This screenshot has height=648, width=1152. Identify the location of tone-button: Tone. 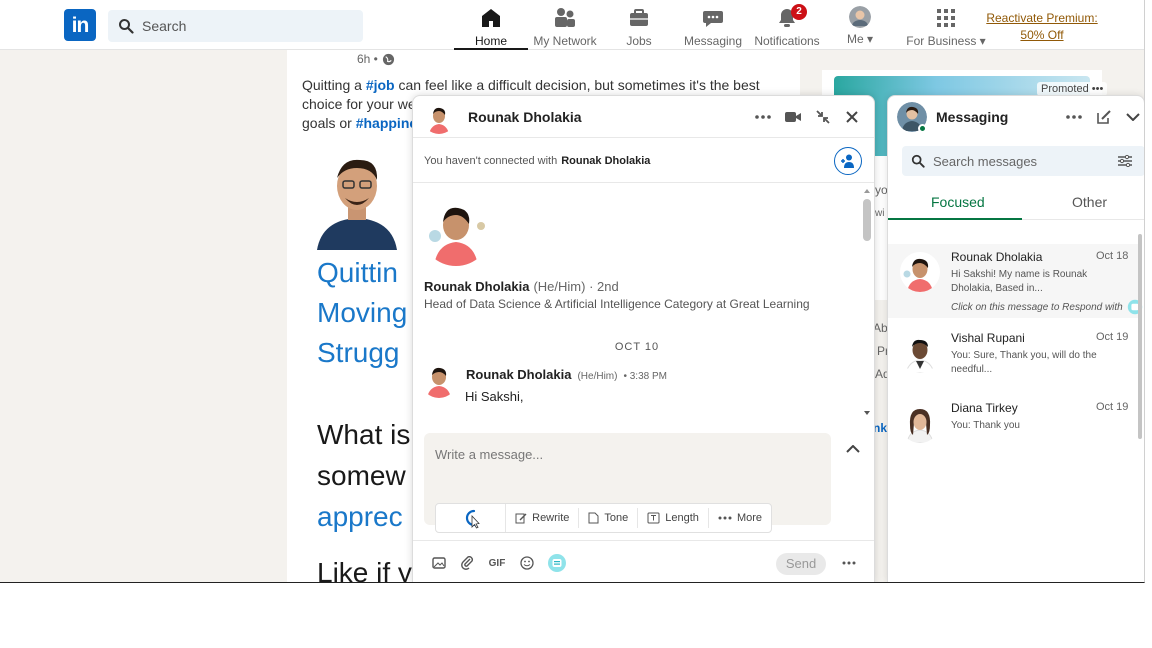
(609, 518).